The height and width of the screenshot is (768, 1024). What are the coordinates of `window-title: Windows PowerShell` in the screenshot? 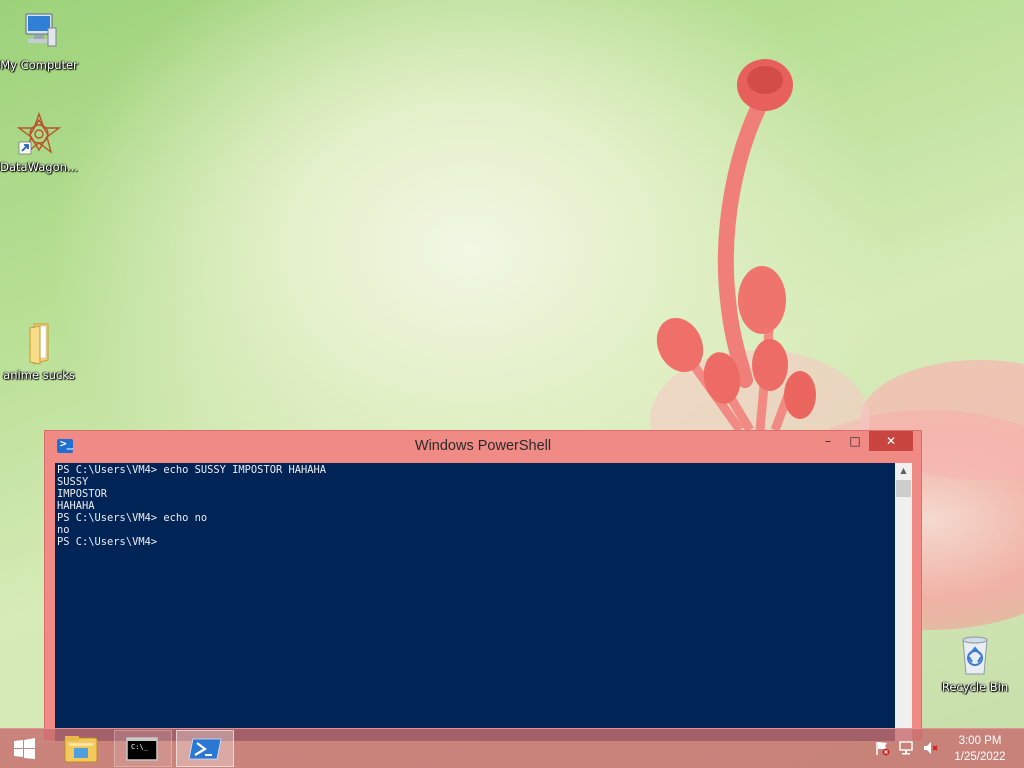 It's located at (483, 446).